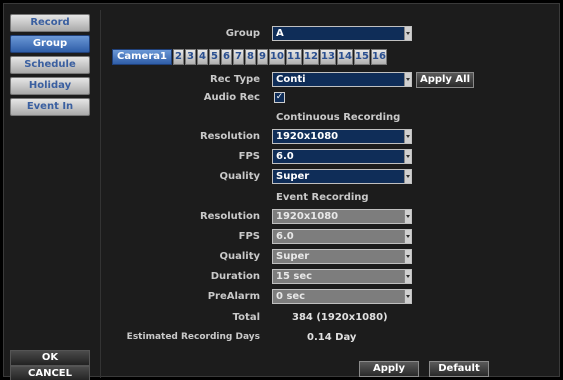 This screenshot has width=563, height=380. Describe the element at coordinates (342, 296) in the screenshot. I see `event-prealarm-select: 0 sec` at that location.